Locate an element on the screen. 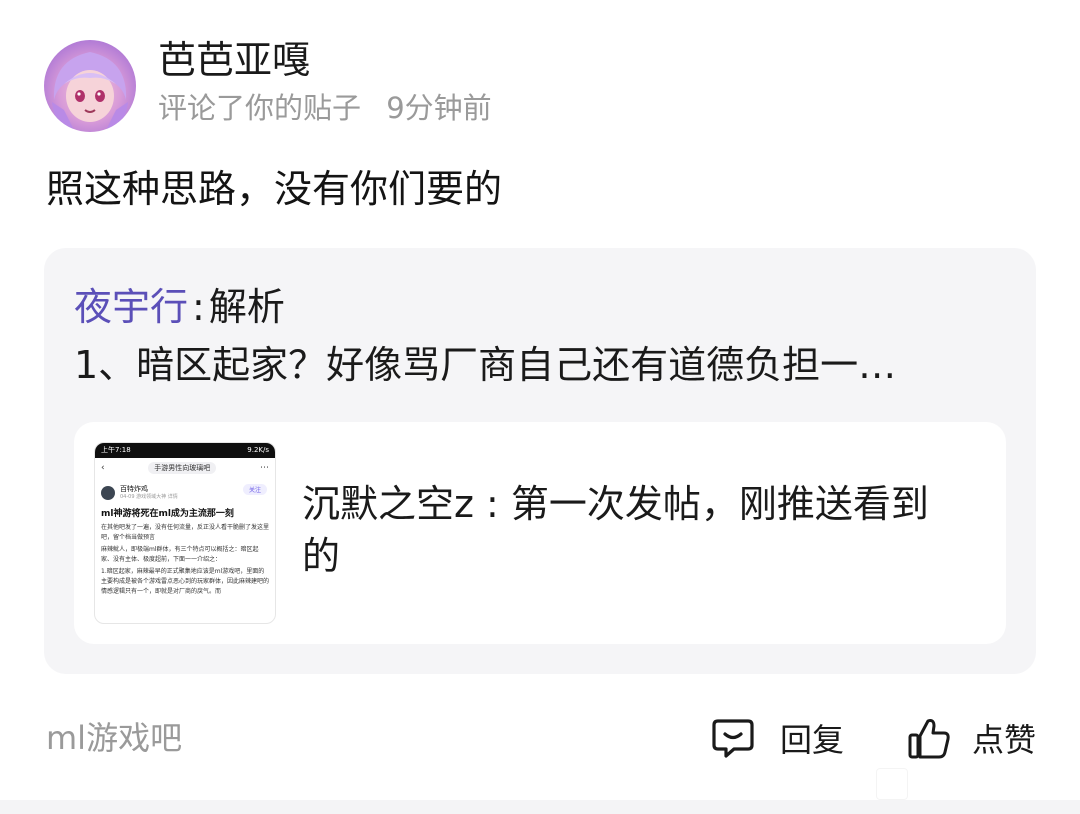 This screenshot has height=814, width=1080. like-button: 点赞 is located at coordinates (971, 738).